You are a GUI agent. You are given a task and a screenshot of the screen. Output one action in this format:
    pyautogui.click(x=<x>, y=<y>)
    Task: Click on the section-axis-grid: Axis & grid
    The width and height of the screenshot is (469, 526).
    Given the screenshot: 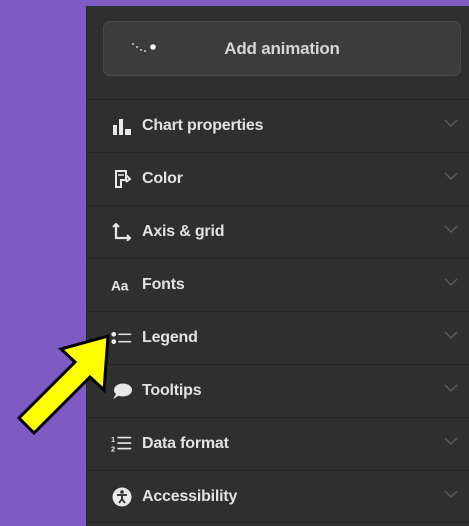 What is the action you would take?
    pyautogui.click(x=278, y=231)
    